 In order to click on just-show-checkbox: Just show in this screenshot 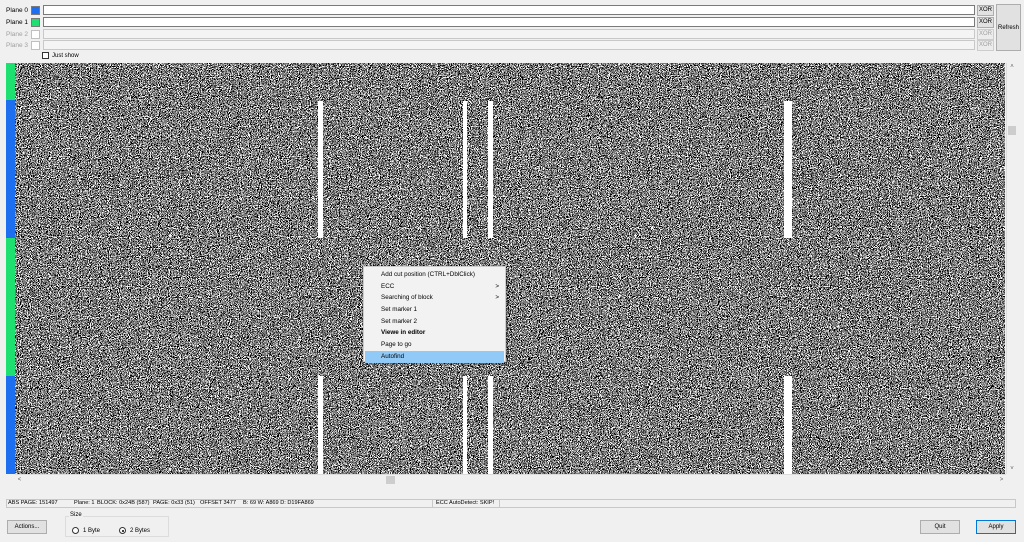, I will do `click(60, 55)`.